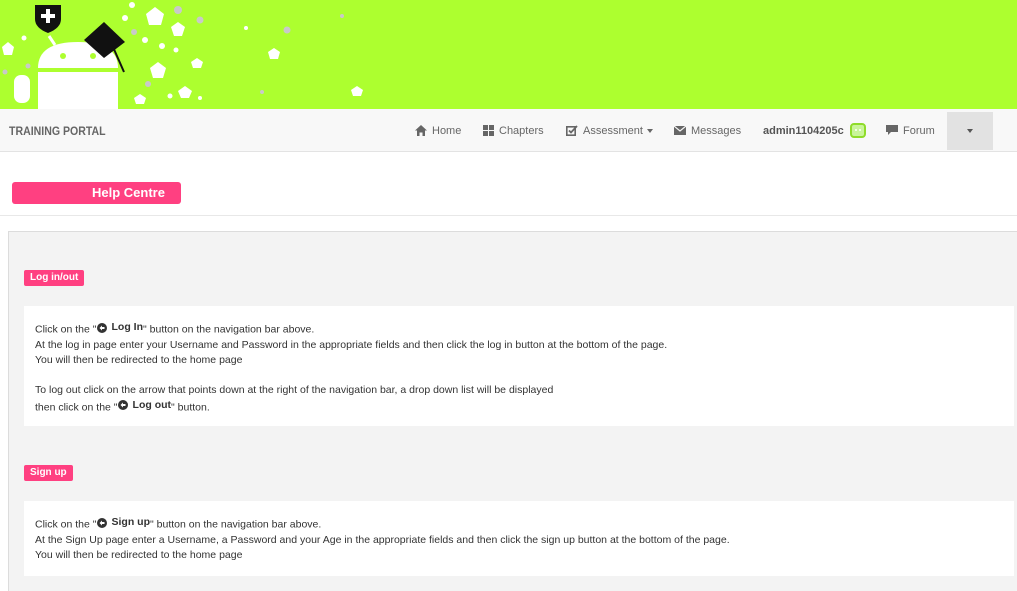 The image size is (1017, 591). I want to click on nav-assessment-label: Assessment, so click(613, 130).